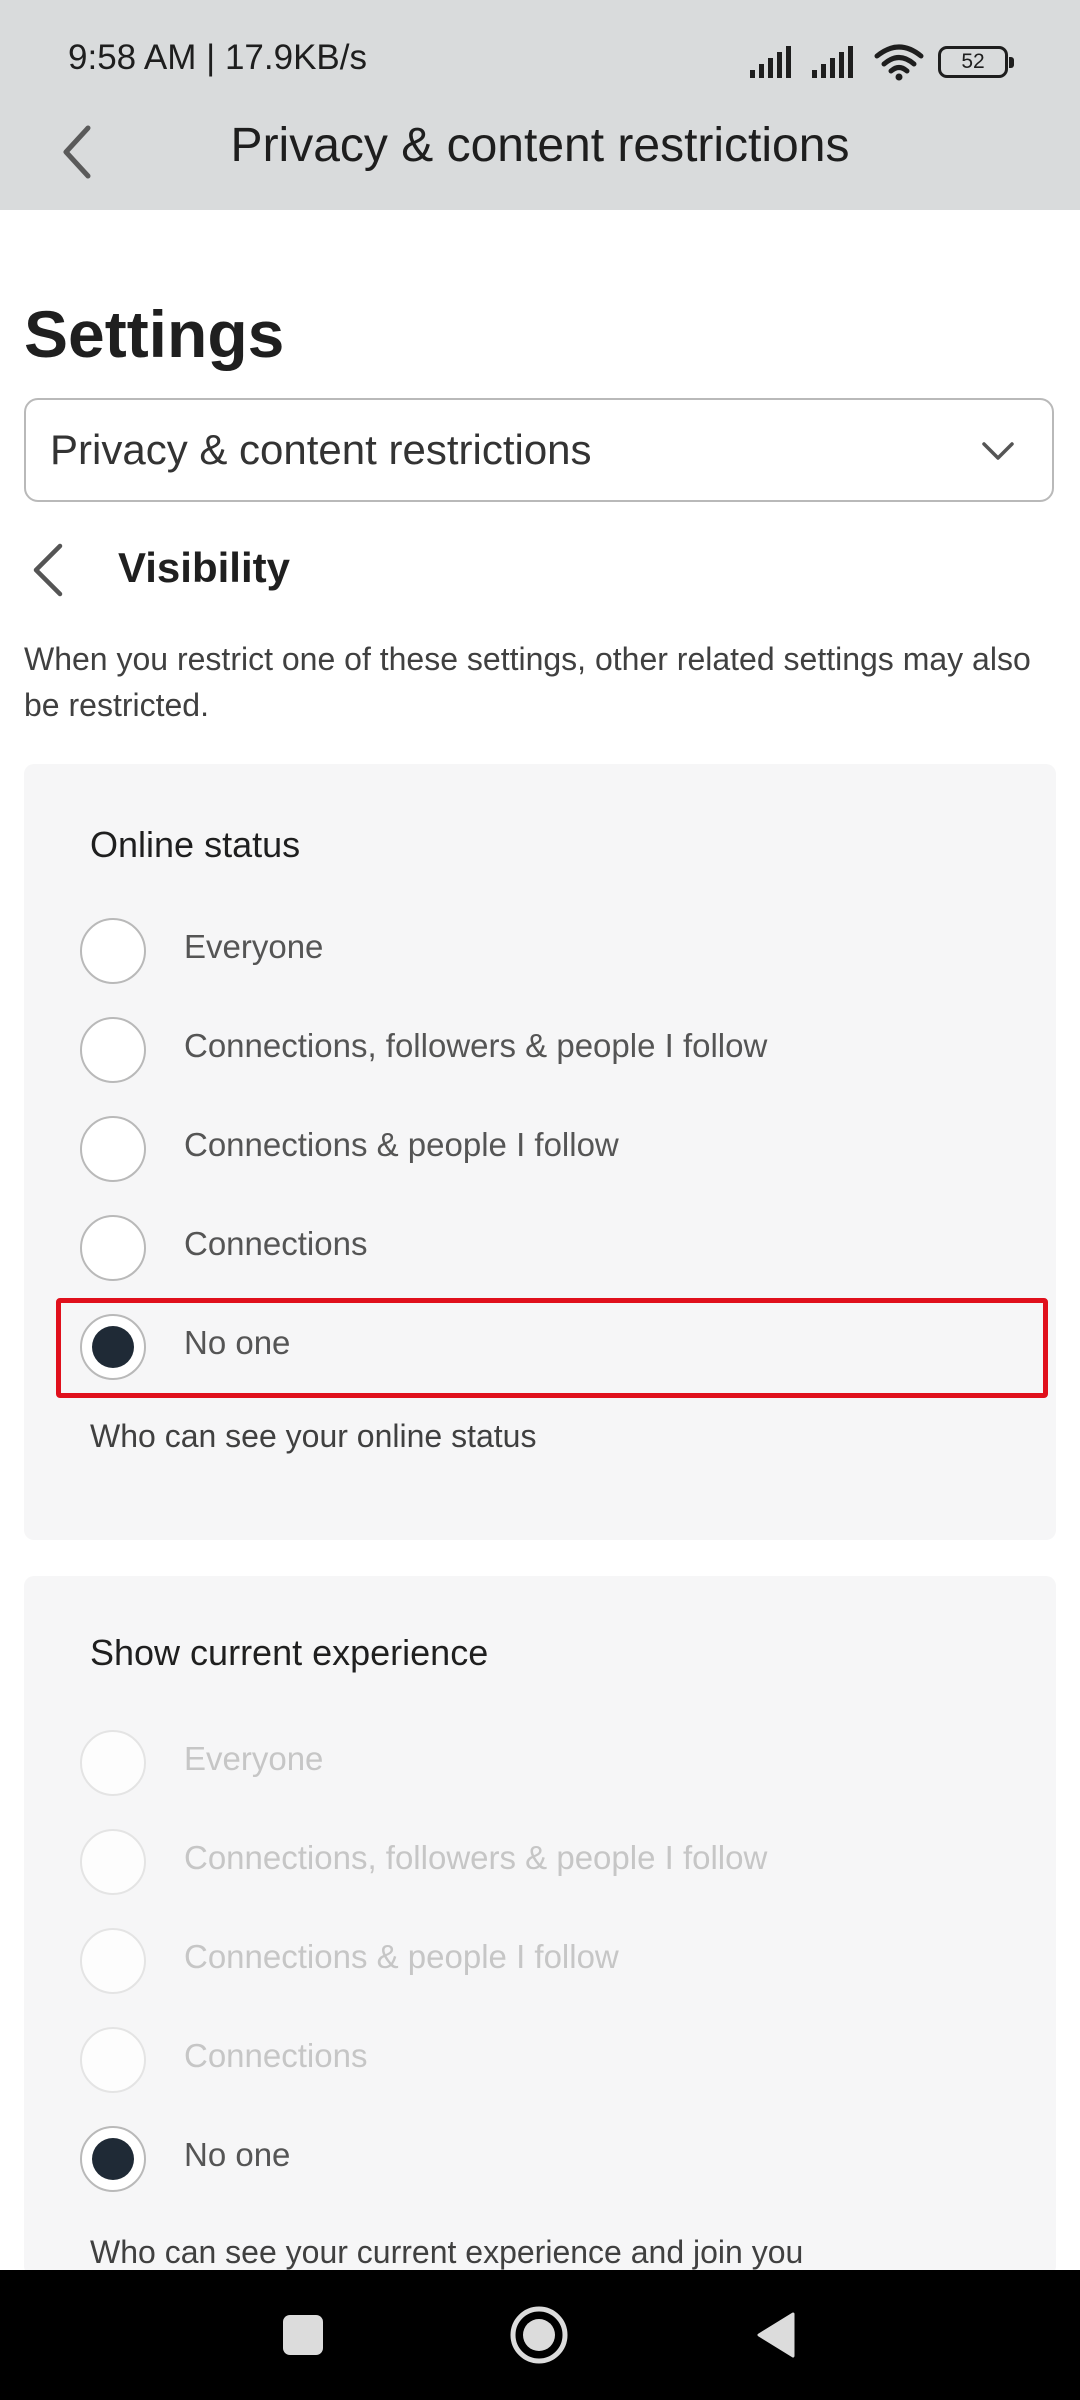 The image size is (1080, 2400). I want to click on section-dropdown: Privacy & content restrictions, so click(539, 450).